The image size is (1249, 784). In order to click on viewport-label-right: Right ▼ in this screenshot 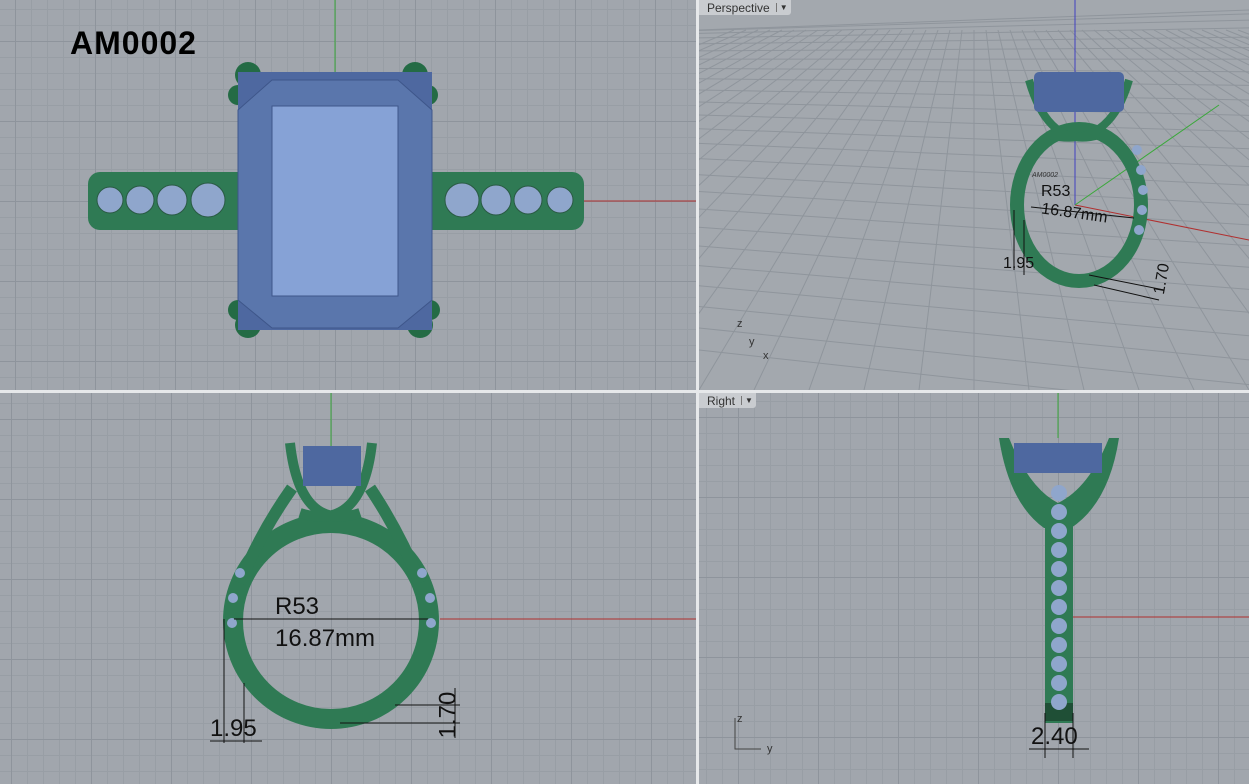, I will do `click(727, 400)`.